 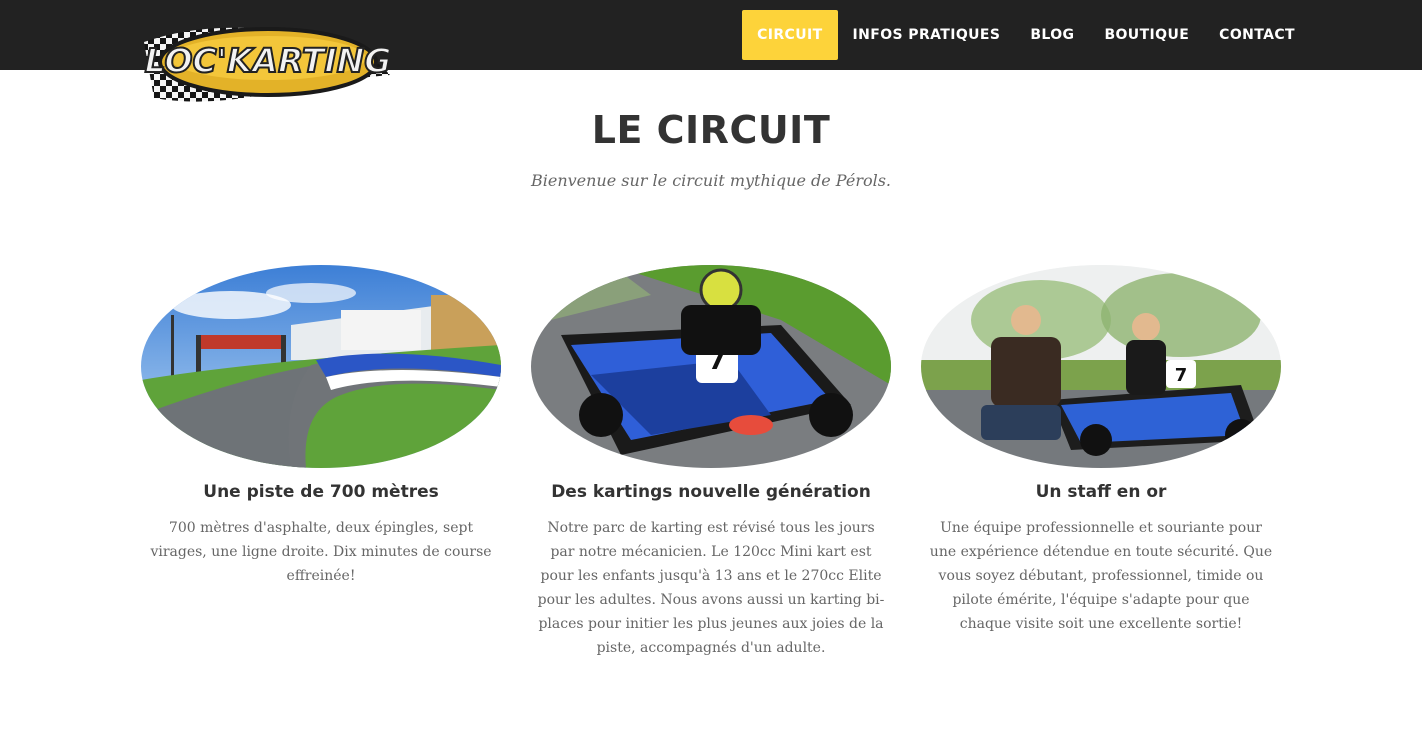 What do you see at coordinates (1052, 35) in the screenshot?
I see `nav-item-blog: BLOG` at bounding box center [1052, 35].